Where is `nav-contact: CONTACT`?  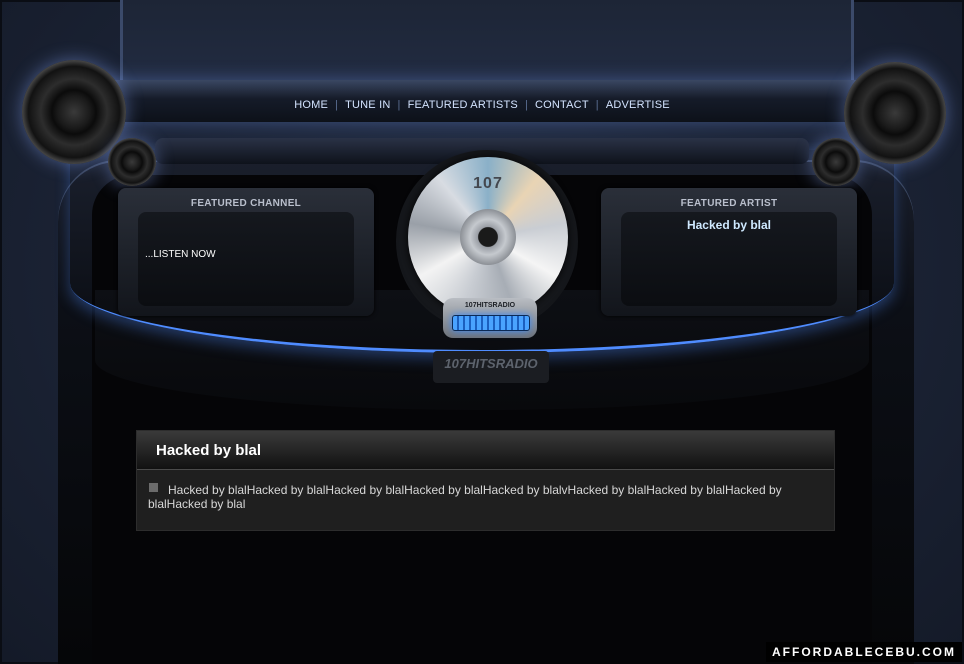 nav-contact: CONTACT is located at coordinates (562, 105).